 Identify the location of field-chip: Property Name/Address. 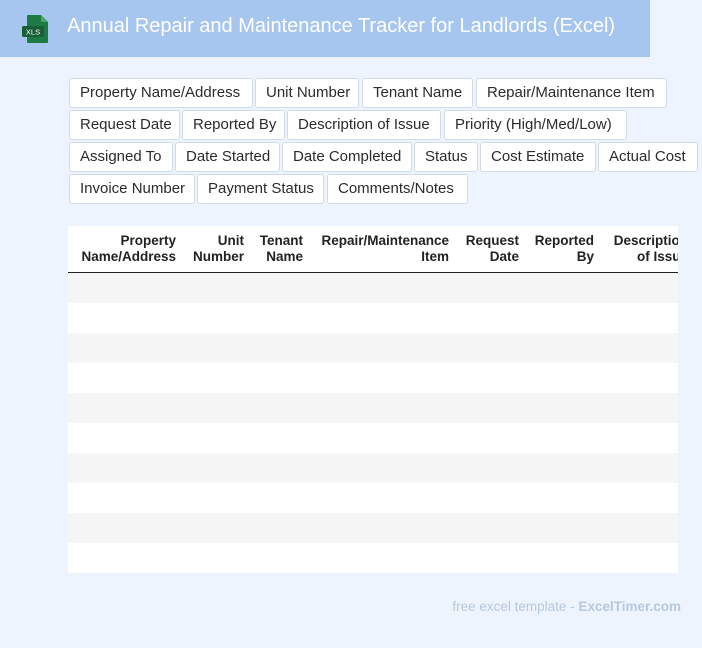
(161, 93).